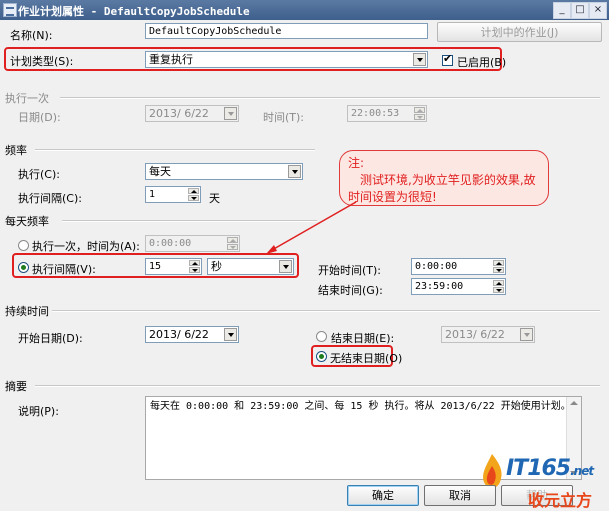 The image size is (609, 511). What do you see at coordinates (173, 266) in the screenshot?
I see `occurs-every-input: 15` at bounding box center [173, 266].